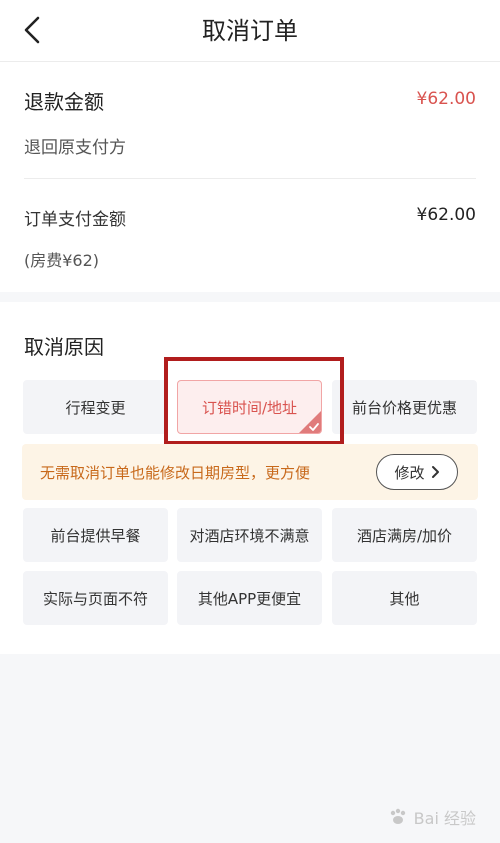  I want to click on reason-option-label: 对酒店环境不满意, so click(249, 535).